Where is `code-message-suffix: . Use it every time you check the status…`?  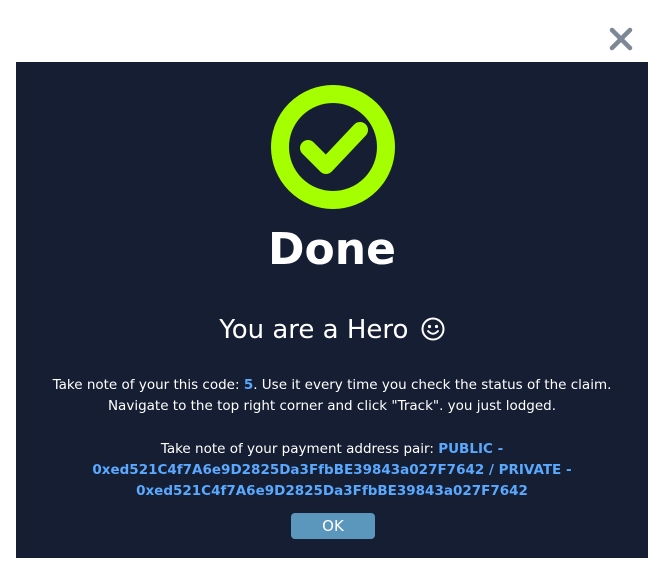 code-message-suffix: . Use it every time you check the status… is located at coordinates (432, 385).